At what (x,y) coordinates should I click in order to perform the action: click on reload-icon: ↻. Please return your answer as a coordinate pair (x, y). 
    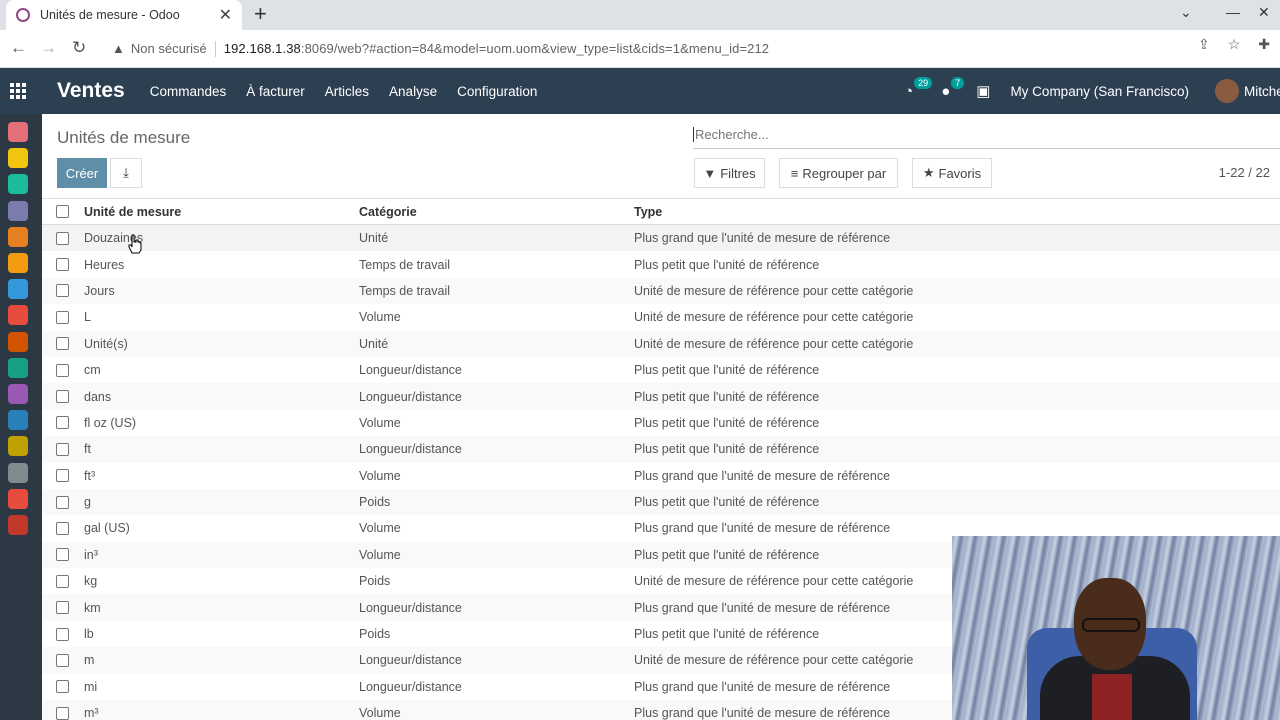
    Looking at the image, I should click on (79, 48).